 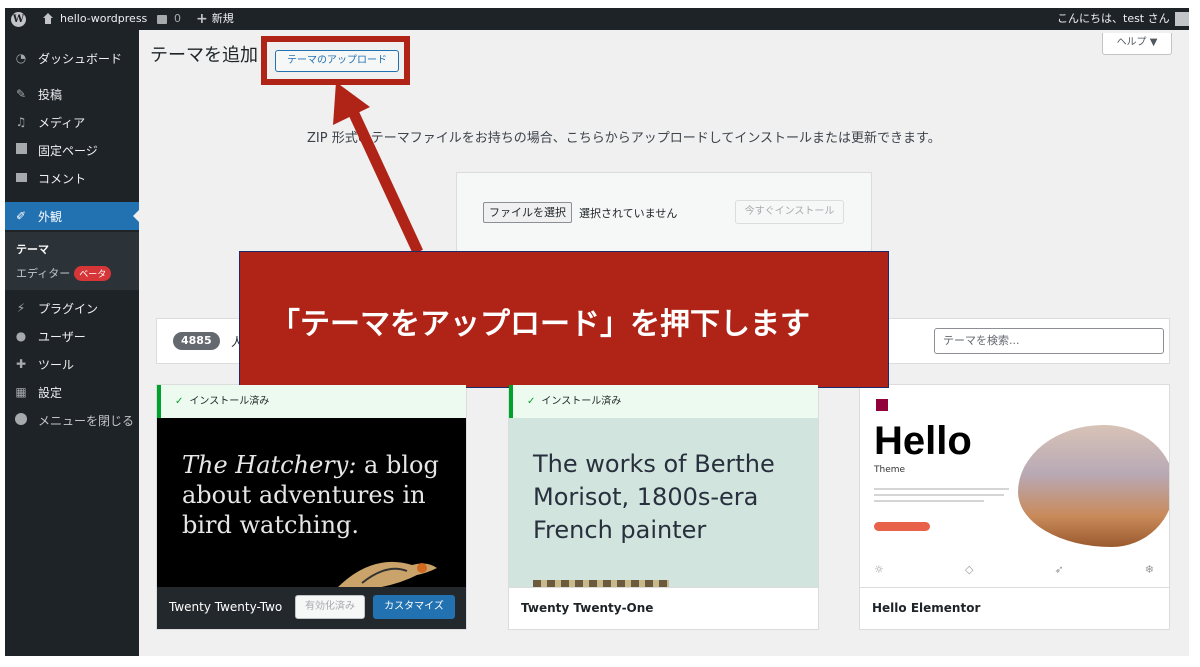 I want to click on home-icon, so click(x=48, y=19).